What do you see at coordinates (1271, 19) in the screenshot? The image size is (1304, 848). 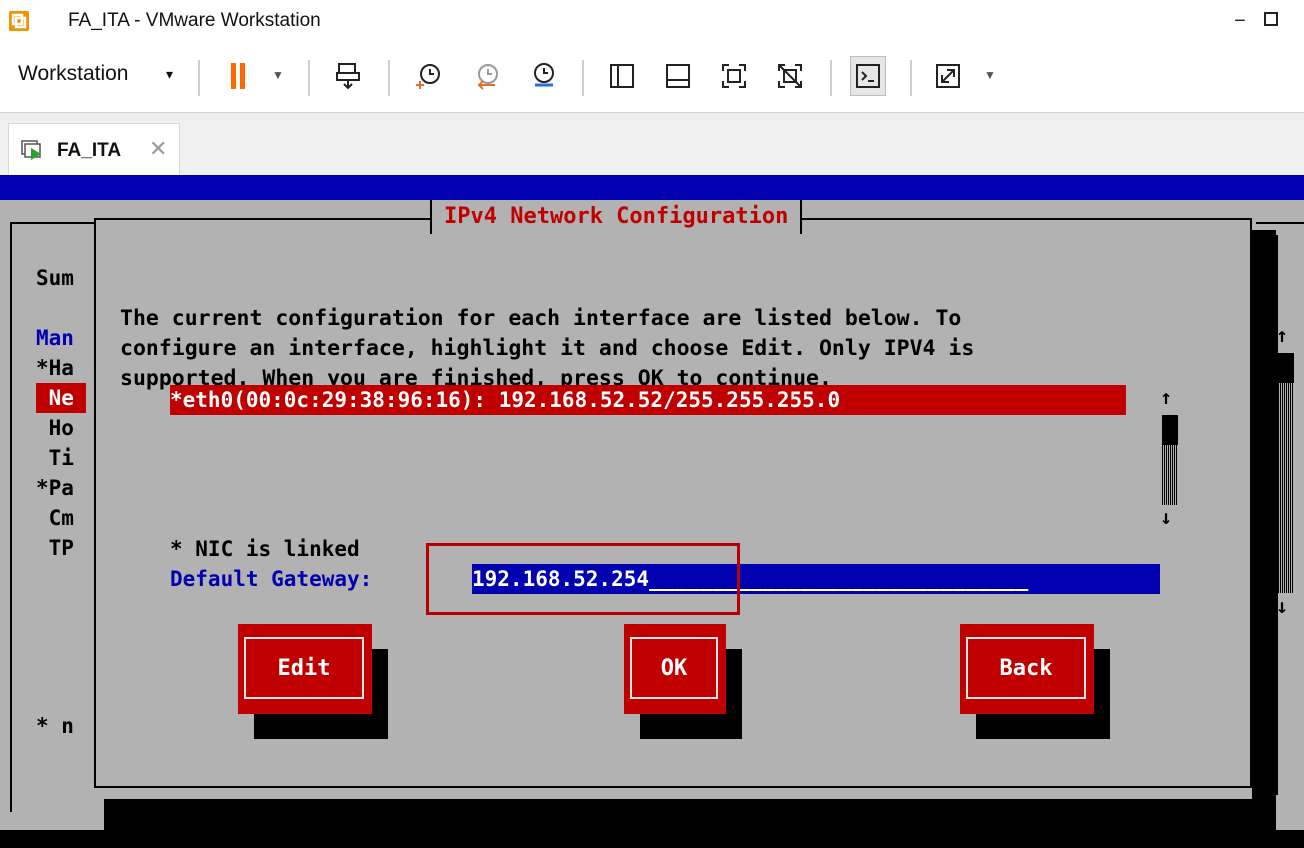 I see `maximize-button` at bounding box center [1271, 19].